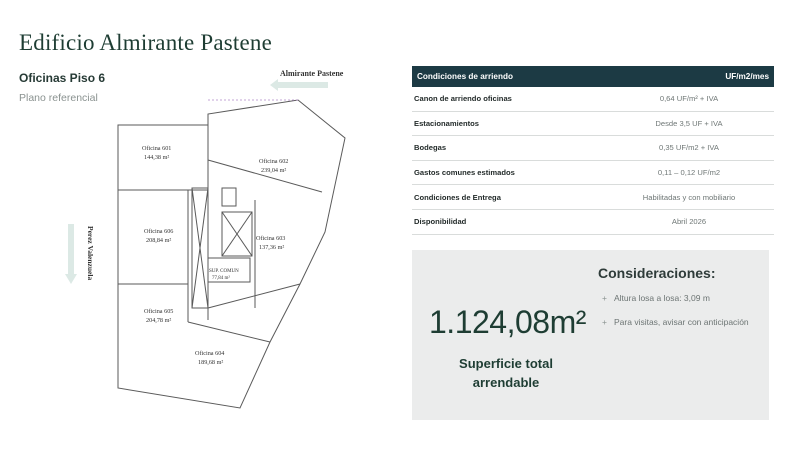  Describe the element at coordinates (158, 236) in the screenshot. I see `office-606: Oficina 606 208,84 m²` at that location.